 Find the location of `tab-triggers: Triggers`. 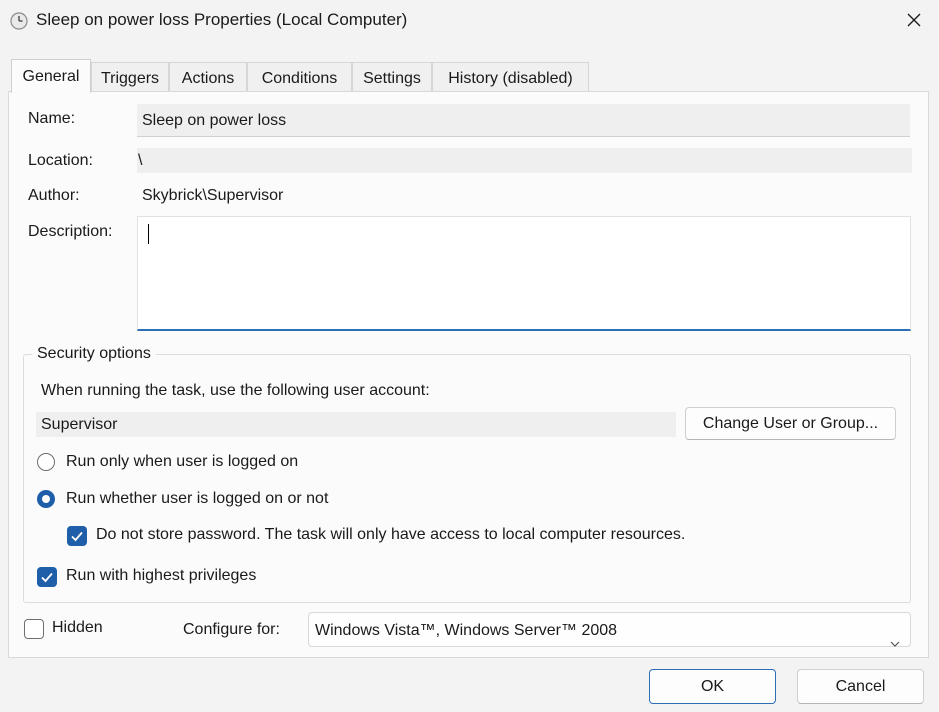

tab-triggers: Triggers is located at coordinates (130, 77).